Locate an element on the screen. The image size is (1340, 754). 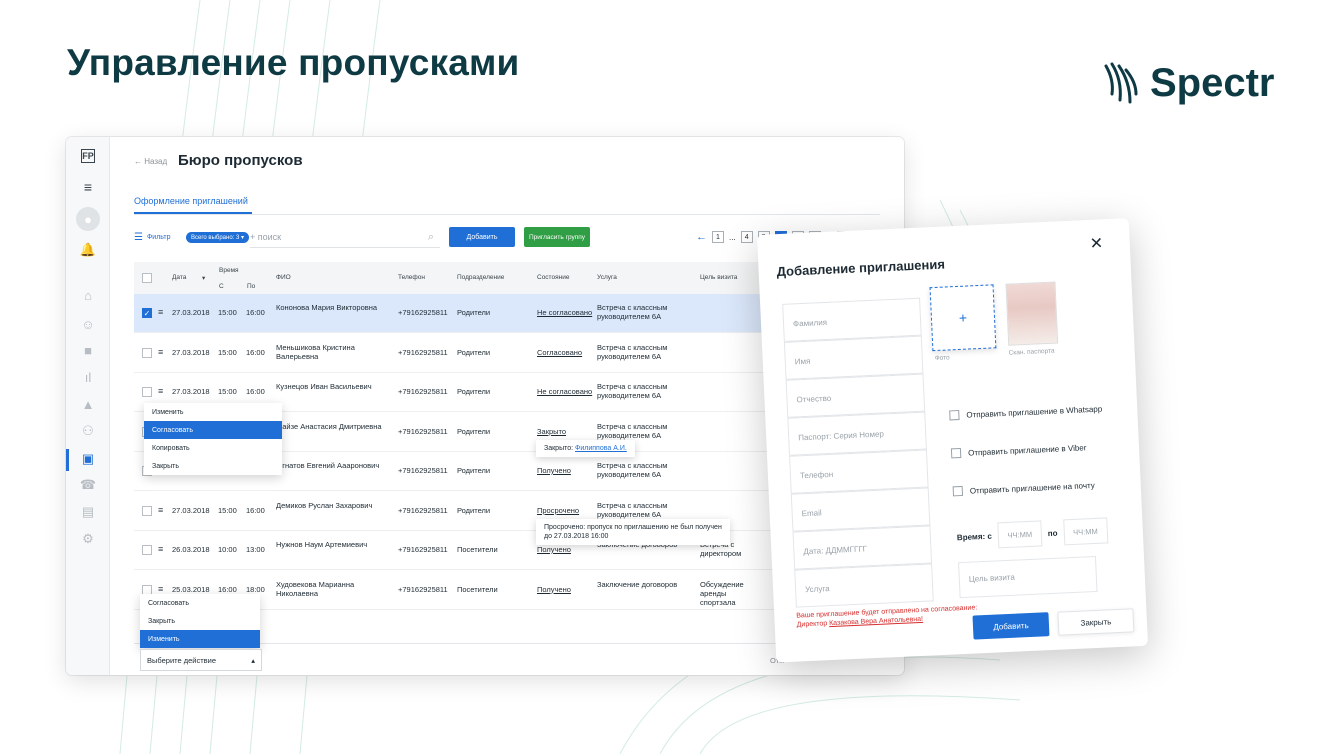
search-input: + поиск ⌕ is located at coordinates (345, 238).